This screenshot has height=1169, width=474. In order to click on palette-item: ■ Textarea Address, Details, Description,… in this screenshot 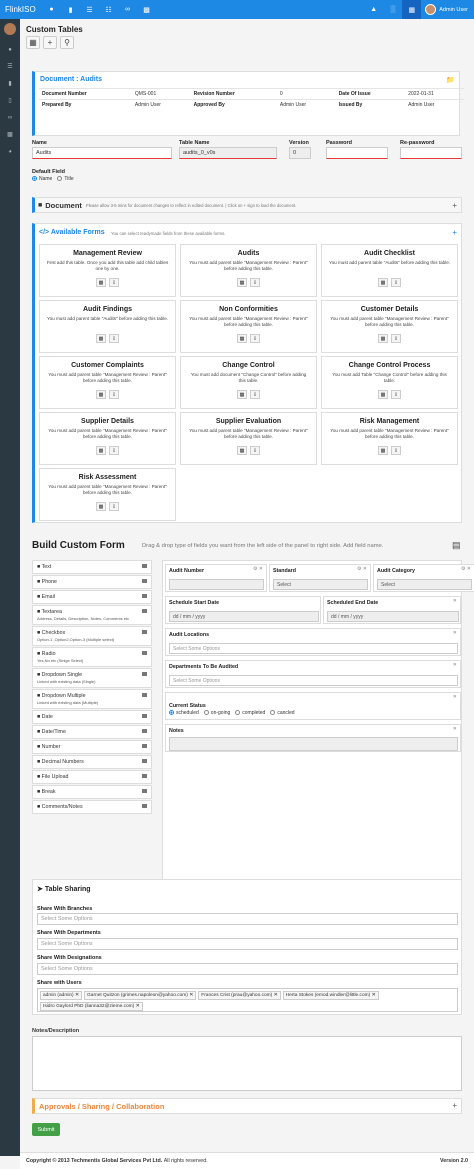, I will do `click(92, 615)`.